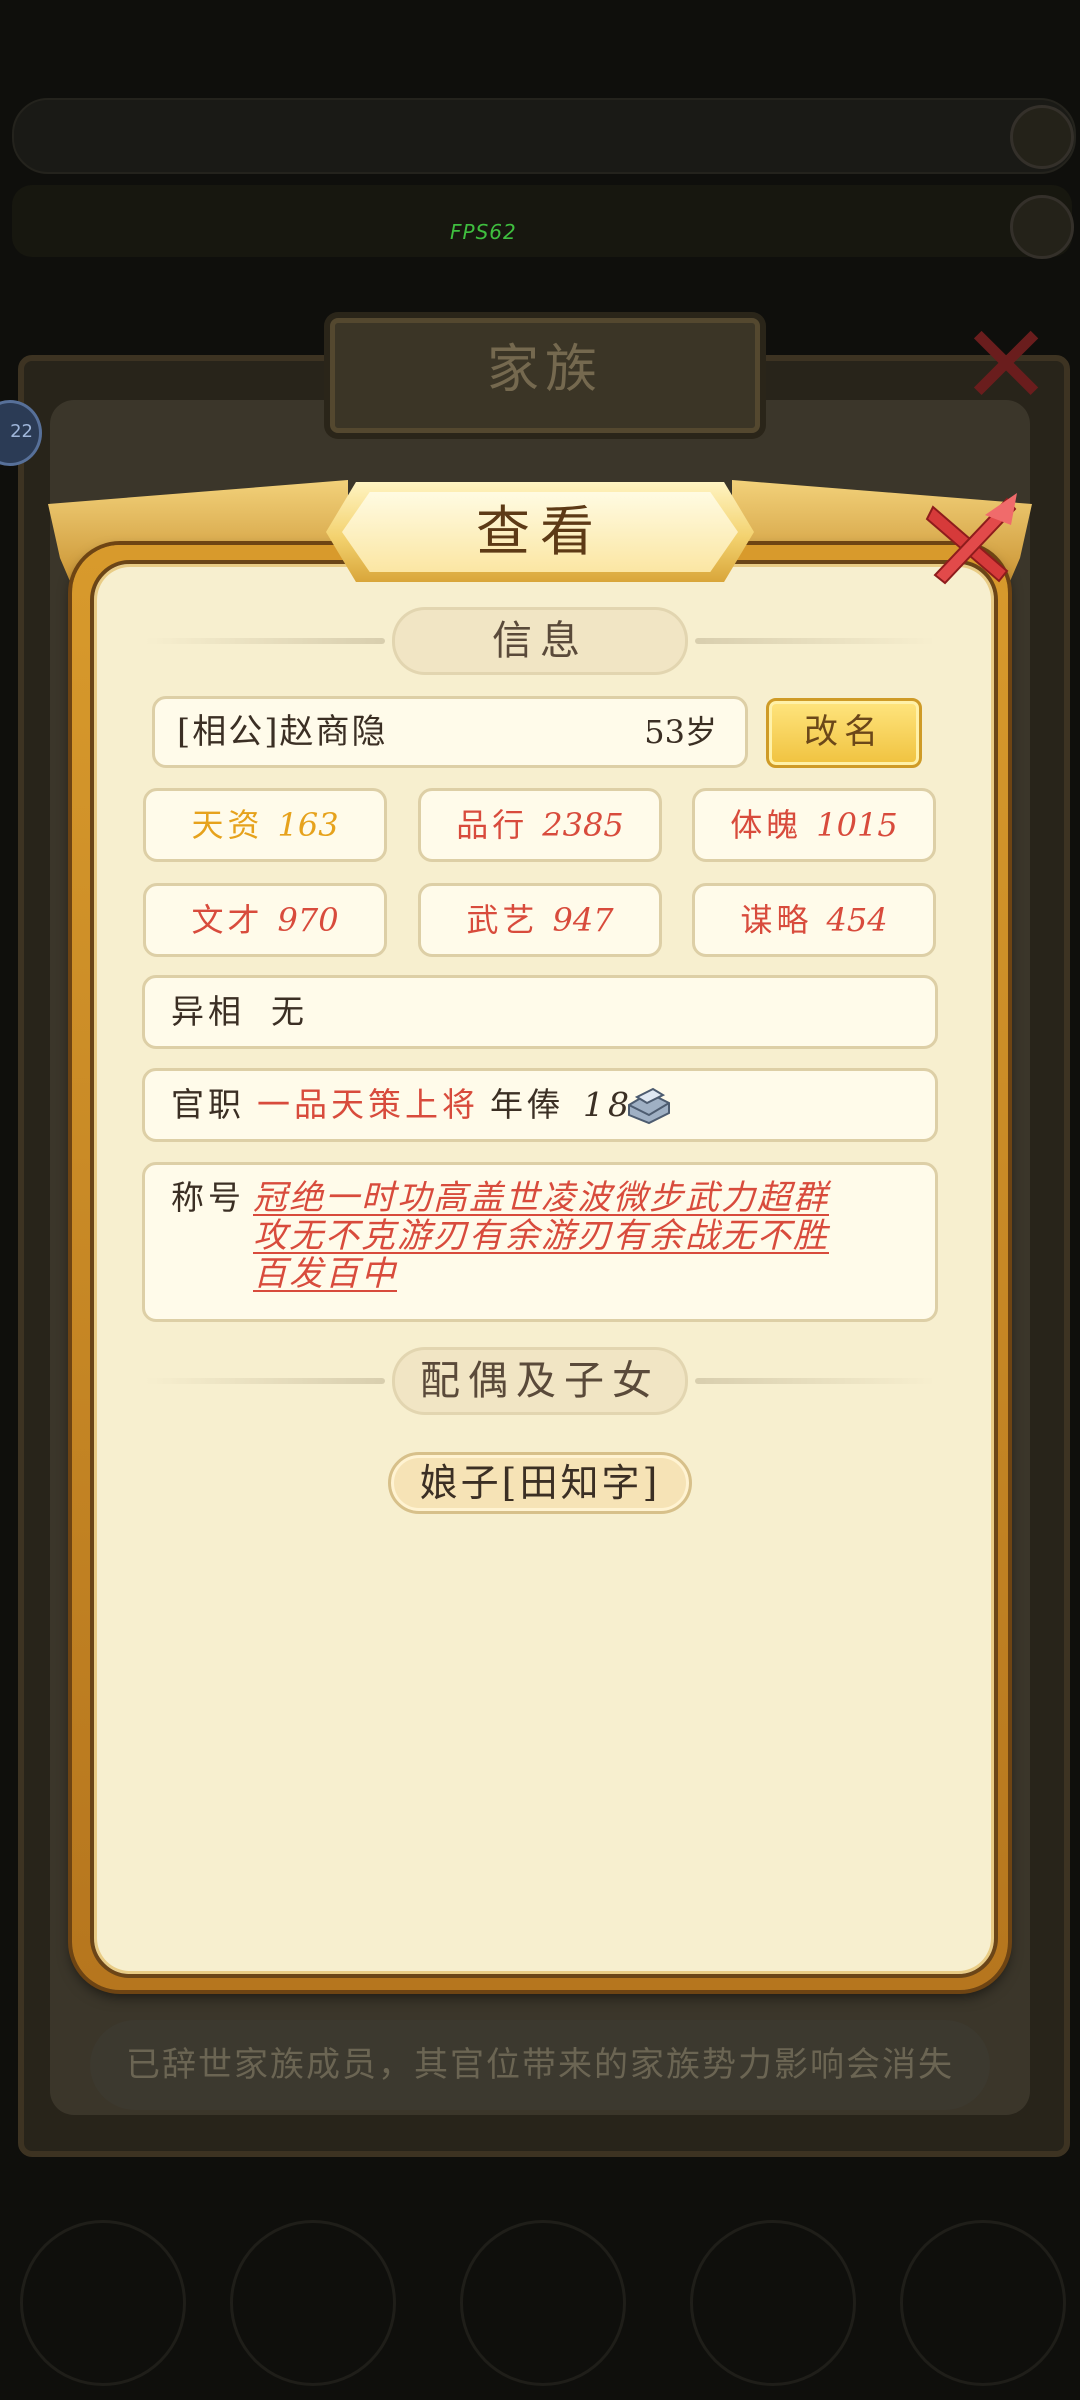  I want to click on stat-value: 2385, so click(583, 825).